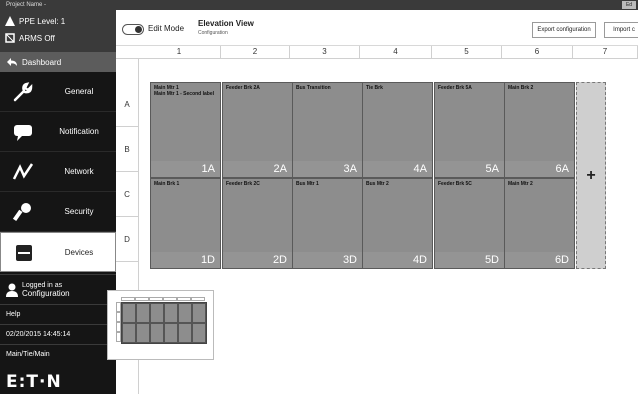 The image size is (638, 394). What do you see at coordinates (521, 88) in the screenshot?
I see `device-name: Main Brk 2` at bounding box center [521, 88].